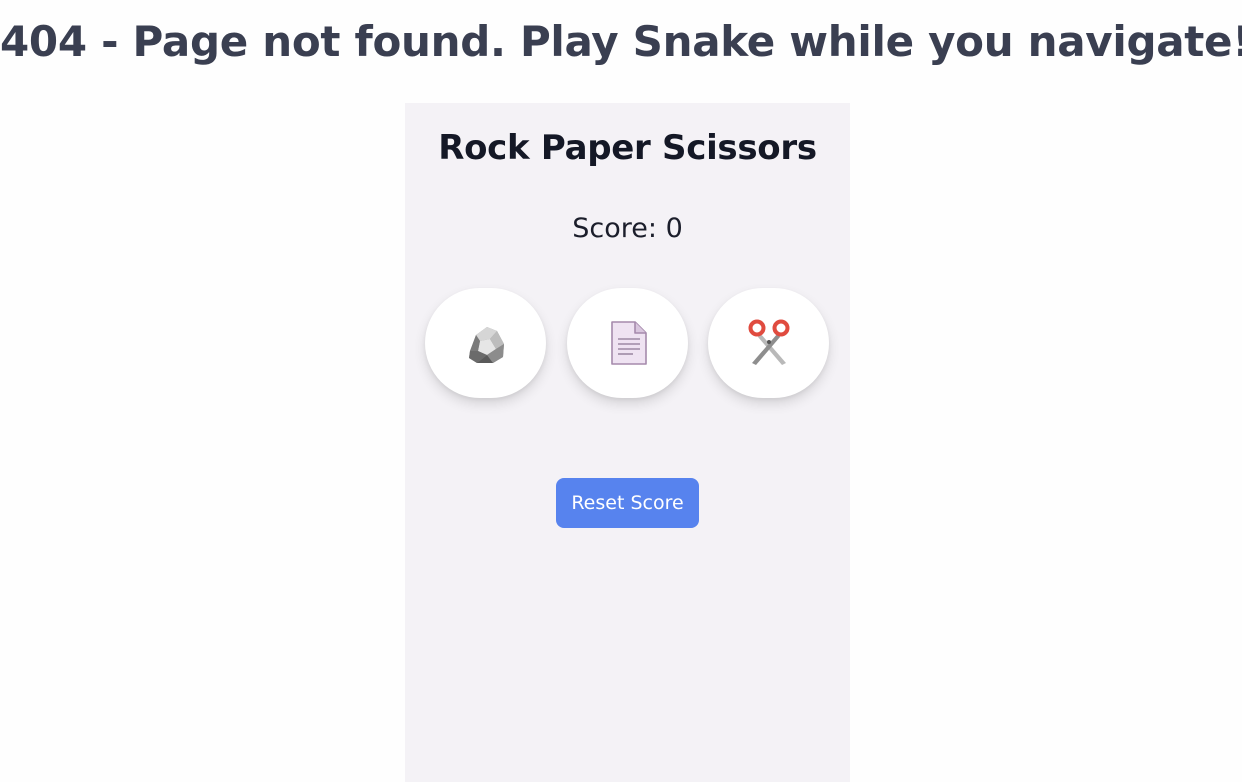 This screenshot has height=782, width=1242. I want to click on paper-button, so click(627, 343).